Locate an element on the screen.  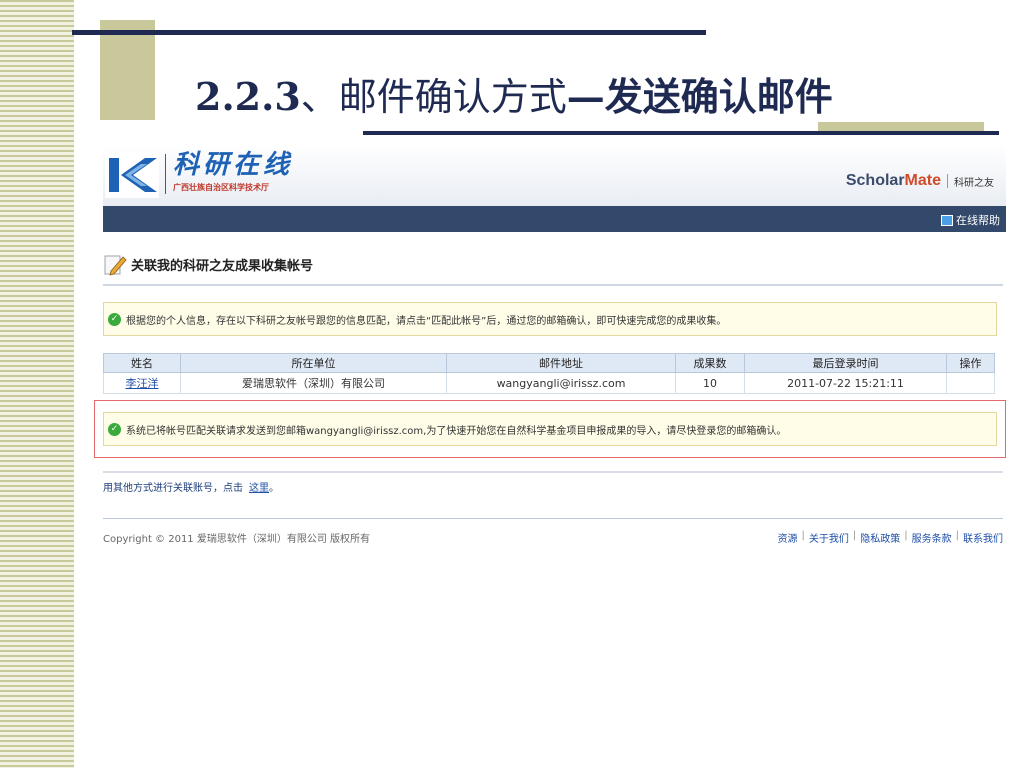
slide-title: 2.2.3、邮件确认方式—发送确认邮件 is located at coordinates (514, 93).